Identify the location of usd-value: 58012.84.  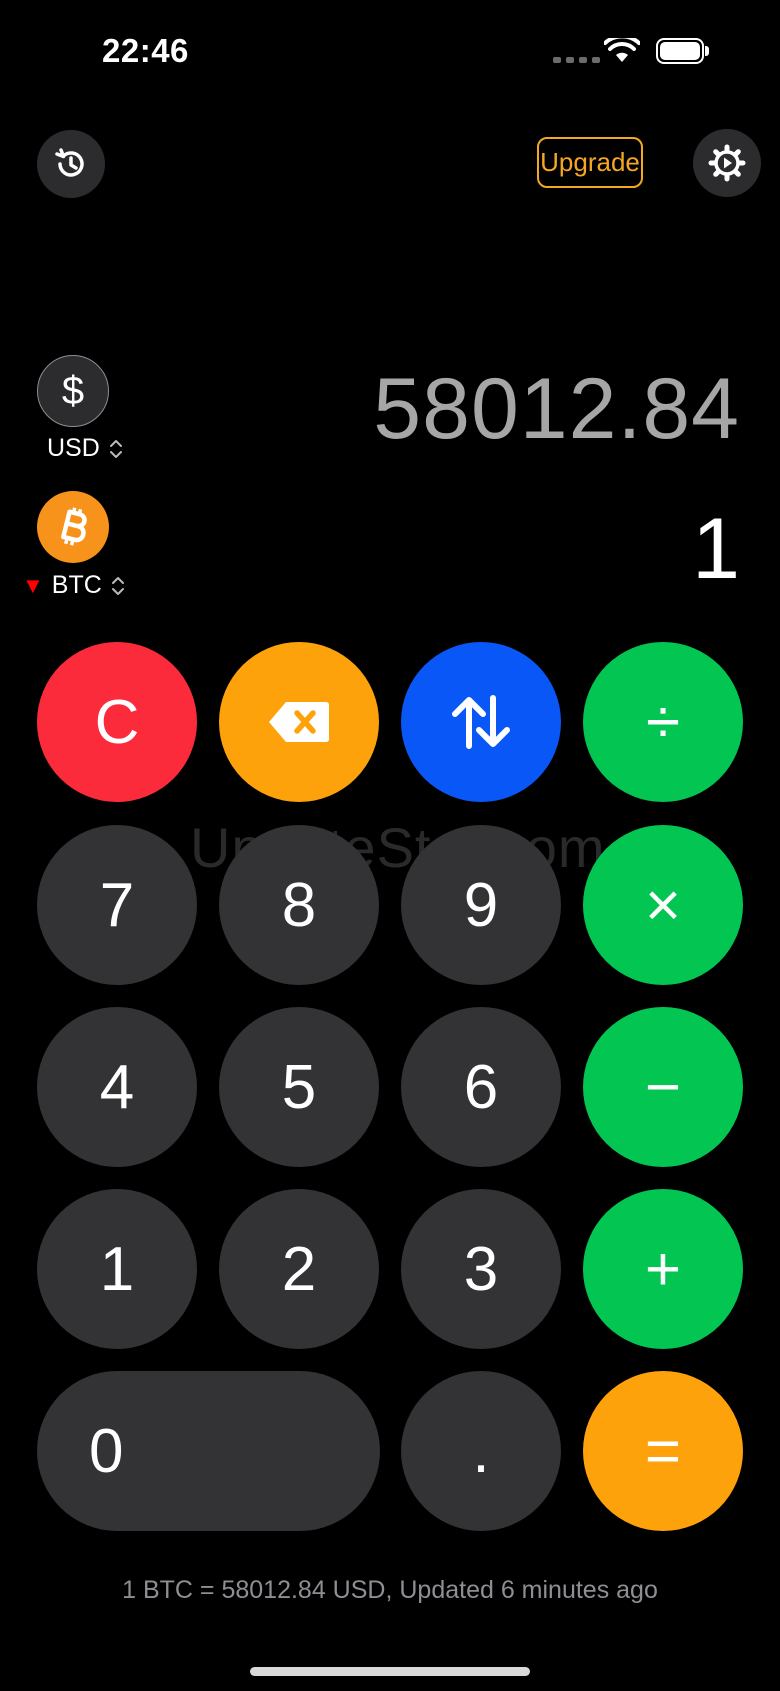
(556, 409).